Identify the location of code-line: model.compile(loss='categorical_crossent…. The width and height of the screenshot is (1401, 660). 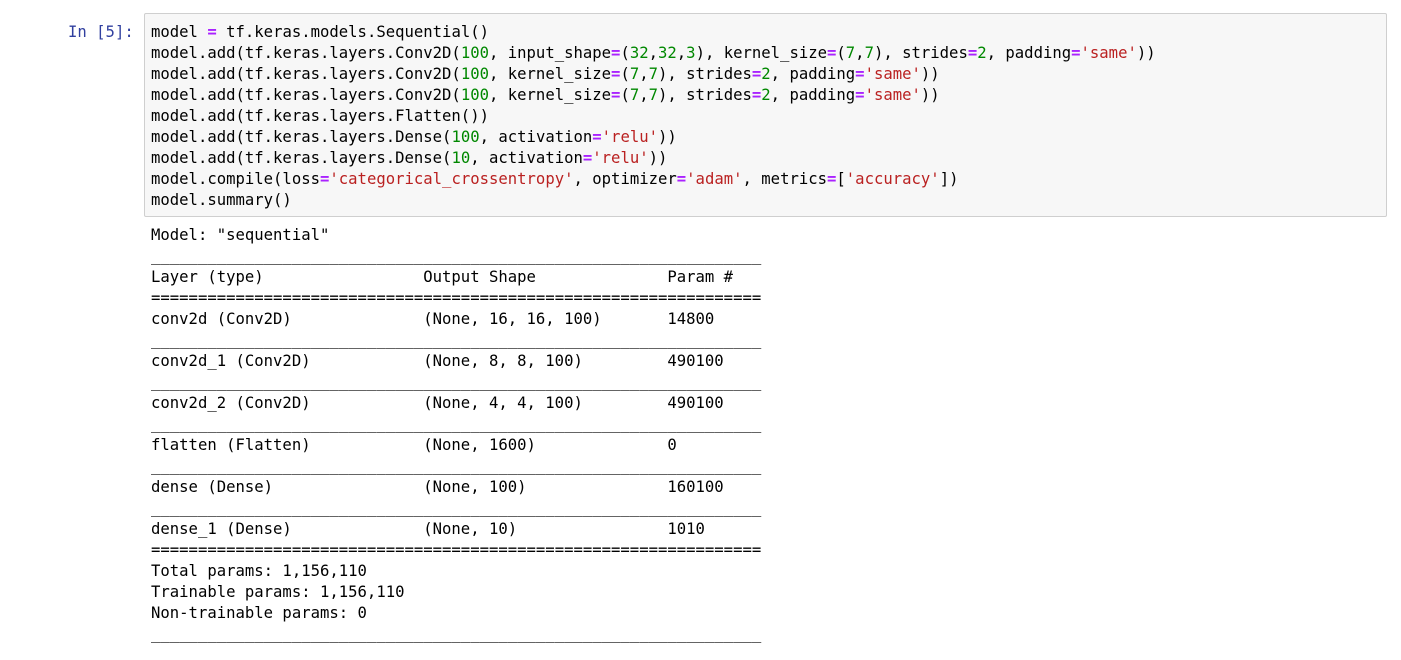
(768, 179).